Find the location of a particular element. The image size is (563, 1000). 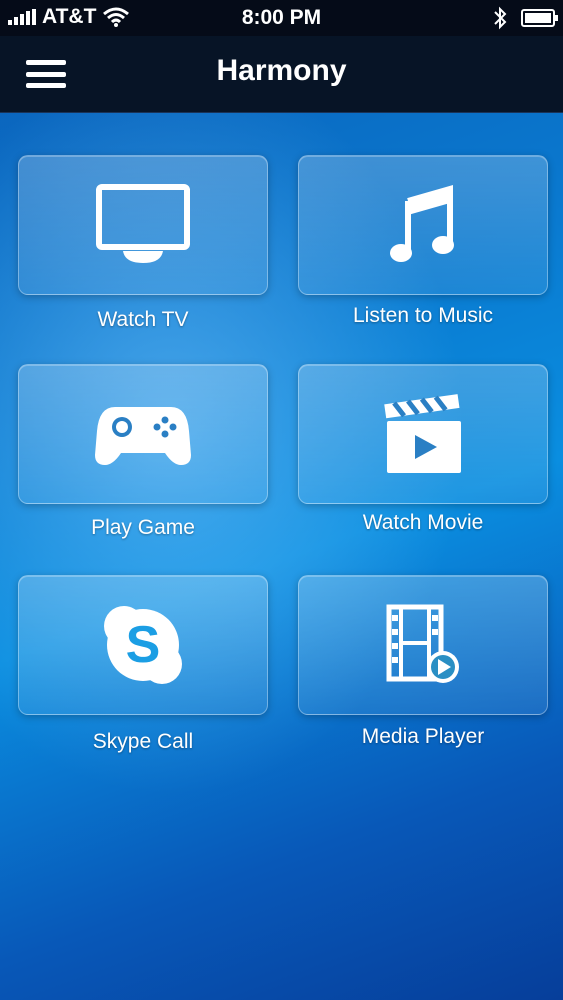

skype-call-label: Skype Call is located at coordinates (143, 741).